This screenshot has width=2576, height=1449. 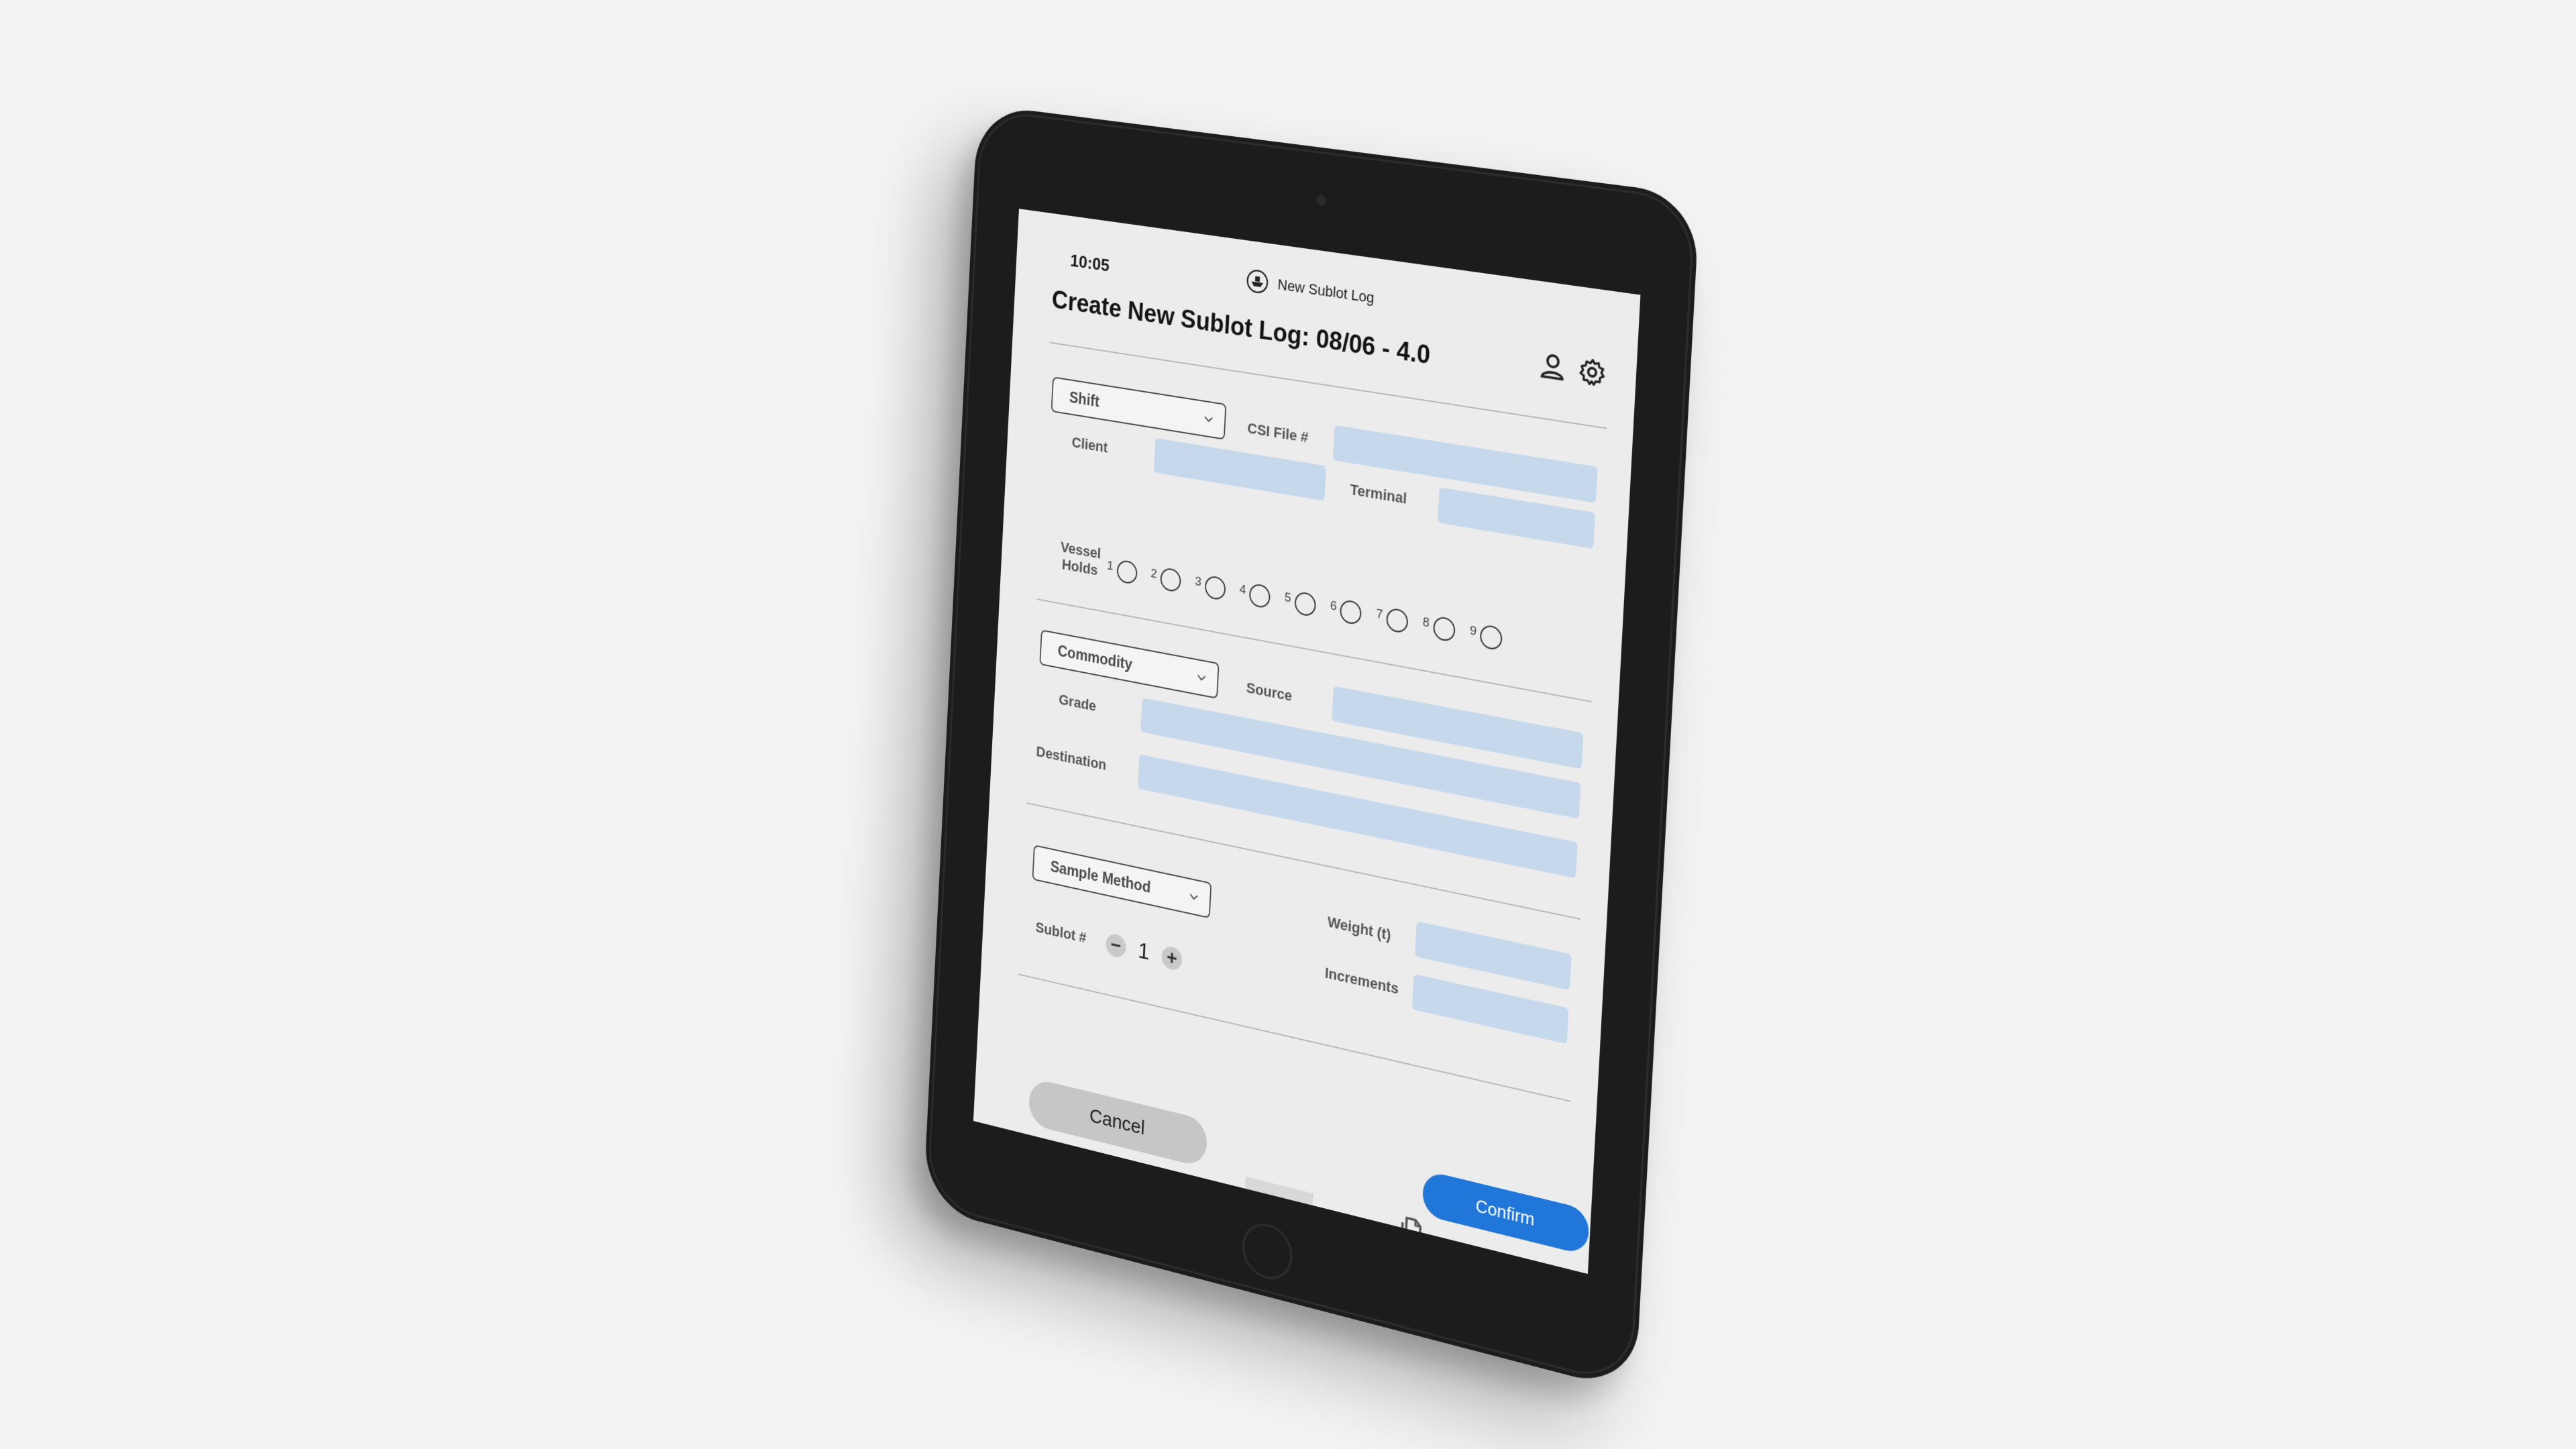 I want to click on calendar-day: 08, so click(x=1147, y=1197).